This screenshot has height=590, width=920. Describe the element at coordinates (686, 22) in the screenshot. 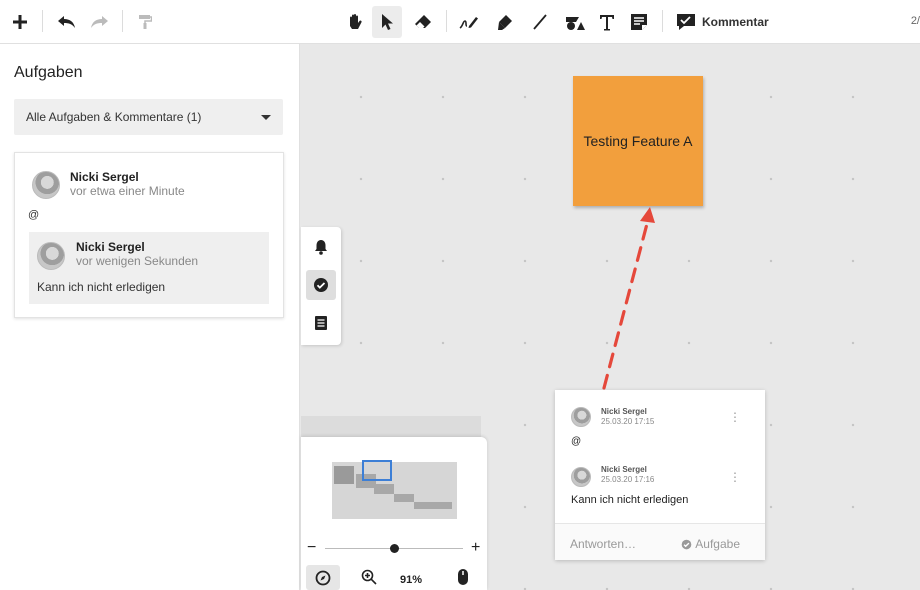

I see `comment-icon` at that location.